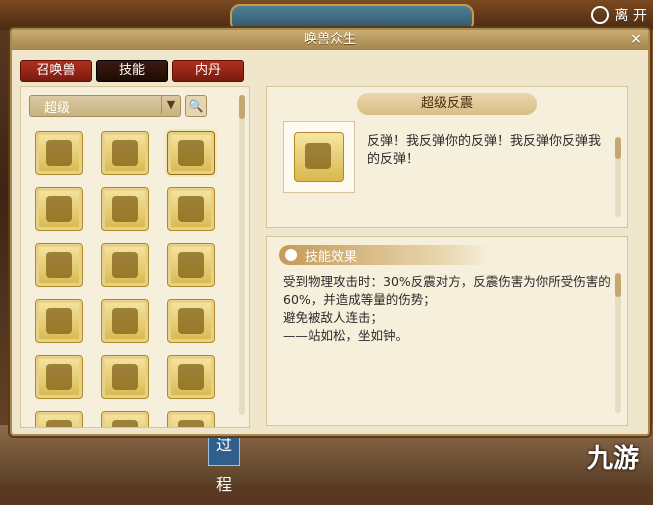 The image size is (653, 505). What do you see at coordinates (196, 106) in the screenshot?
I see `search-icon: 🔍` at bounding box center [196, 106].